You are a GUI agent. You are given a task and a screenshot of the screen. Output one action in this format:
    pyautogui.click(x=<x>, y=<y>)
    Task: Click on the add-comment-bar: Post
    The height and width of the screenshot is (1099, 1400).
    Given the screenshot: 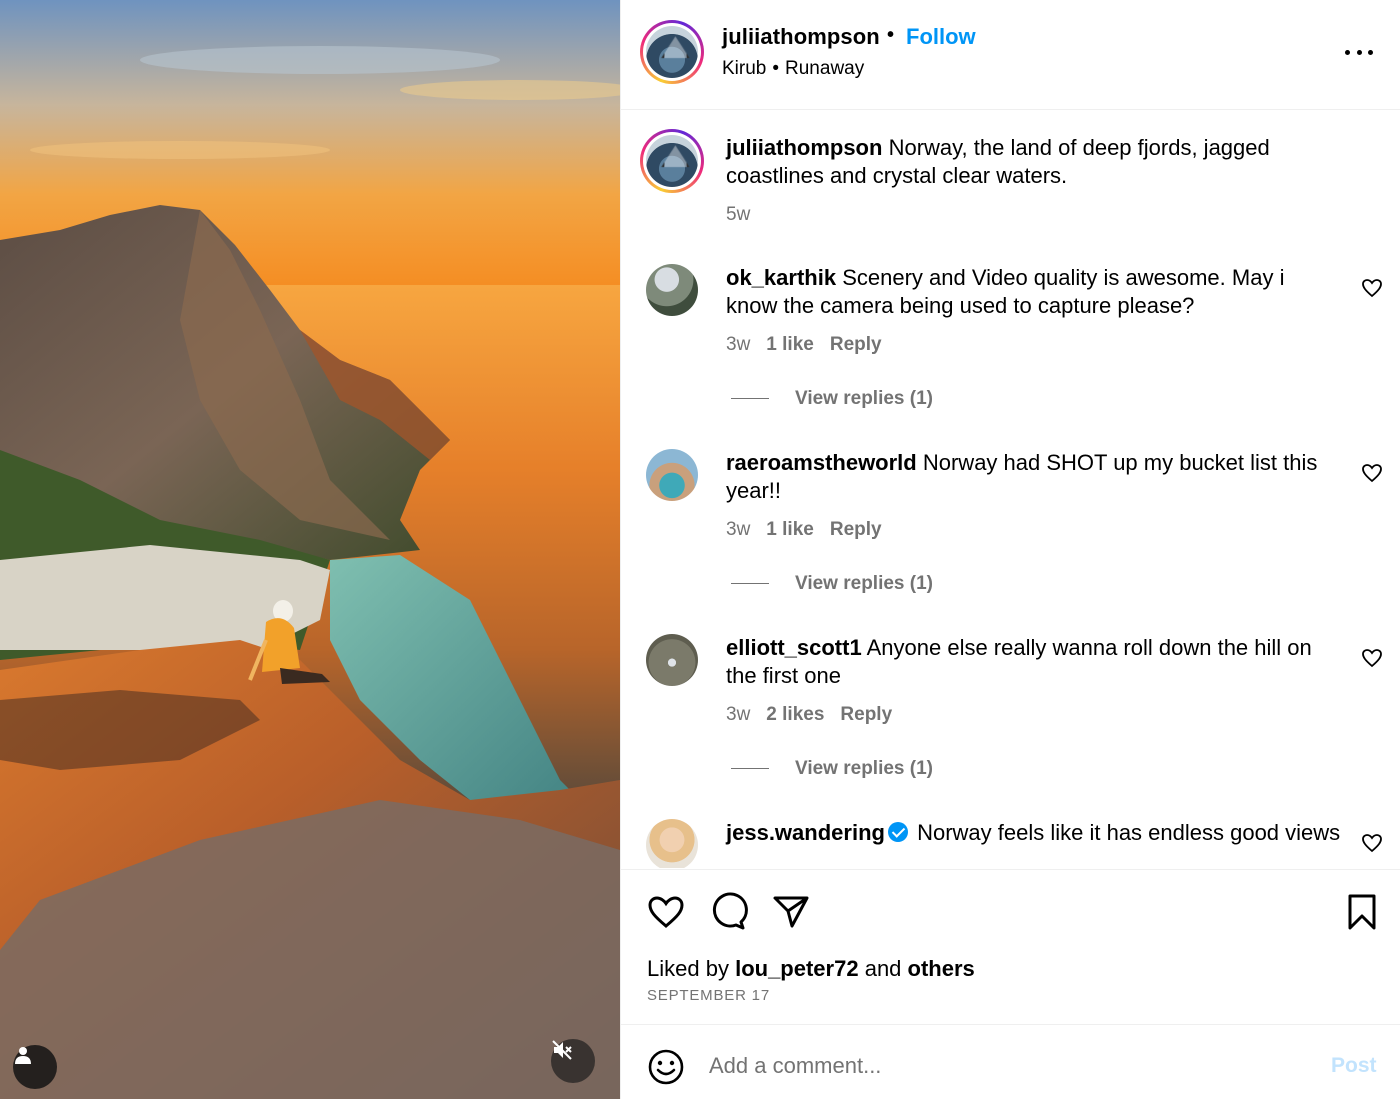 What is the action you would take?
    pyautogui.click(x=1010, y=1062)
    